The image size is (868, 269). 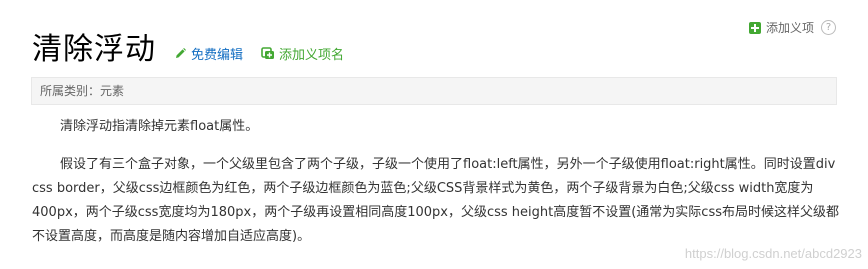 I want to click on add-name-icon, so click(x=268, y=53).